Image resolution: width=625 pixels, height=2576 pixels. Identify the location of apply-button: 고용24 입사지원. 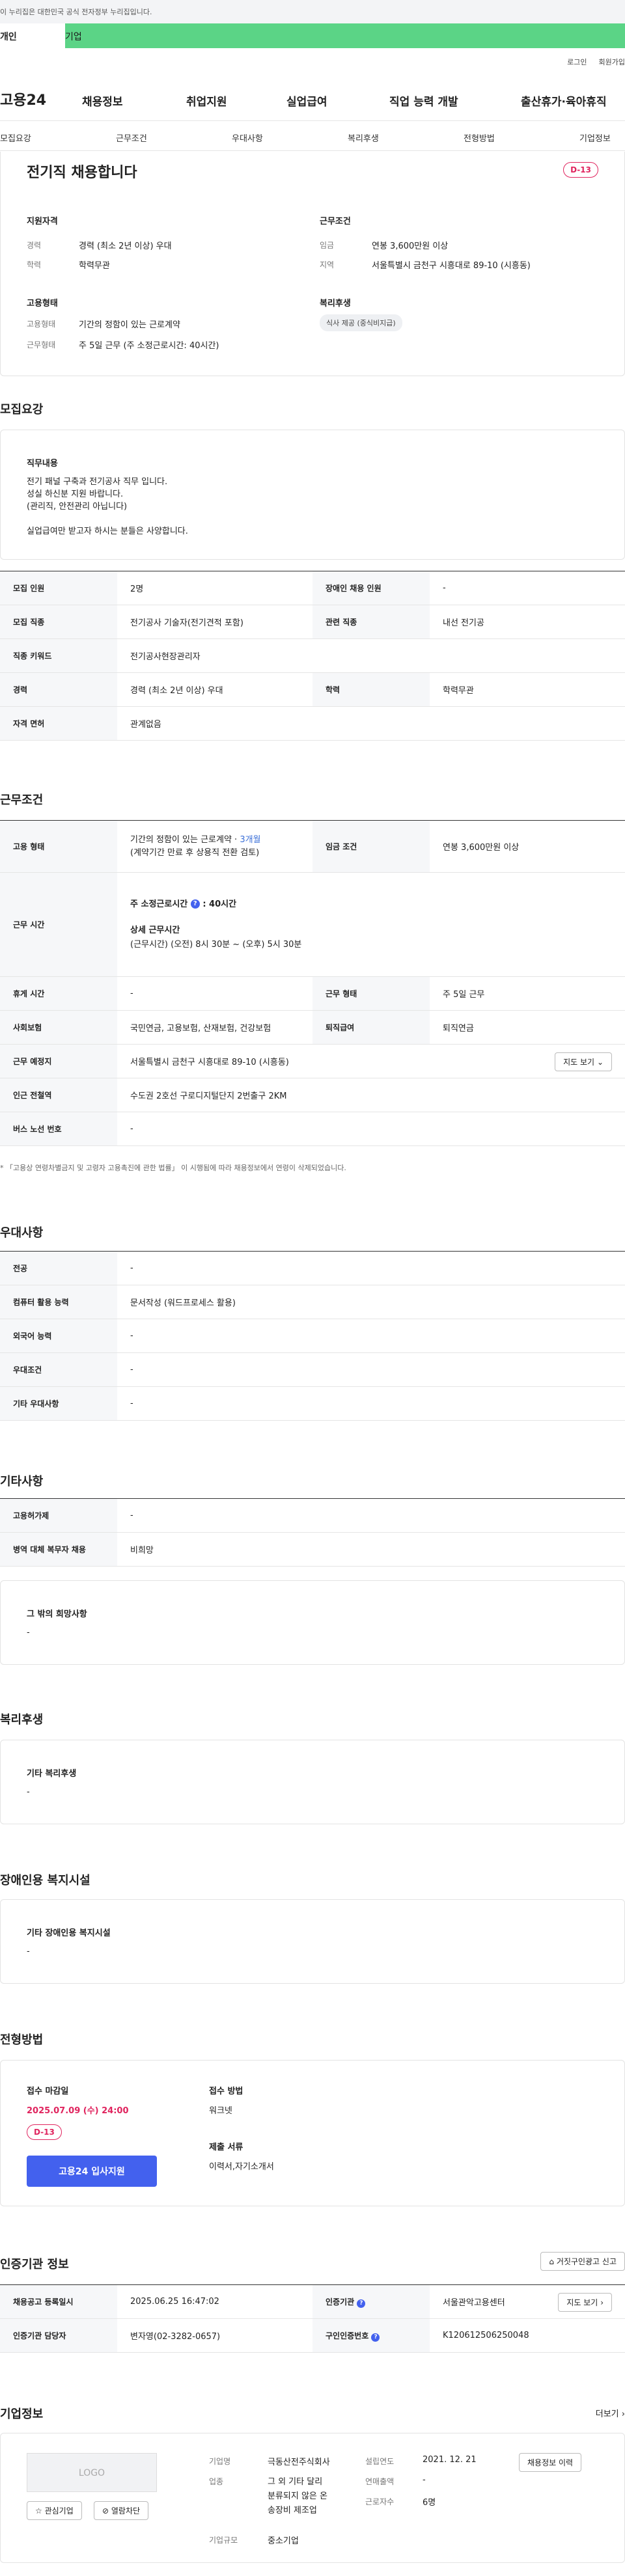
(92, 2172).